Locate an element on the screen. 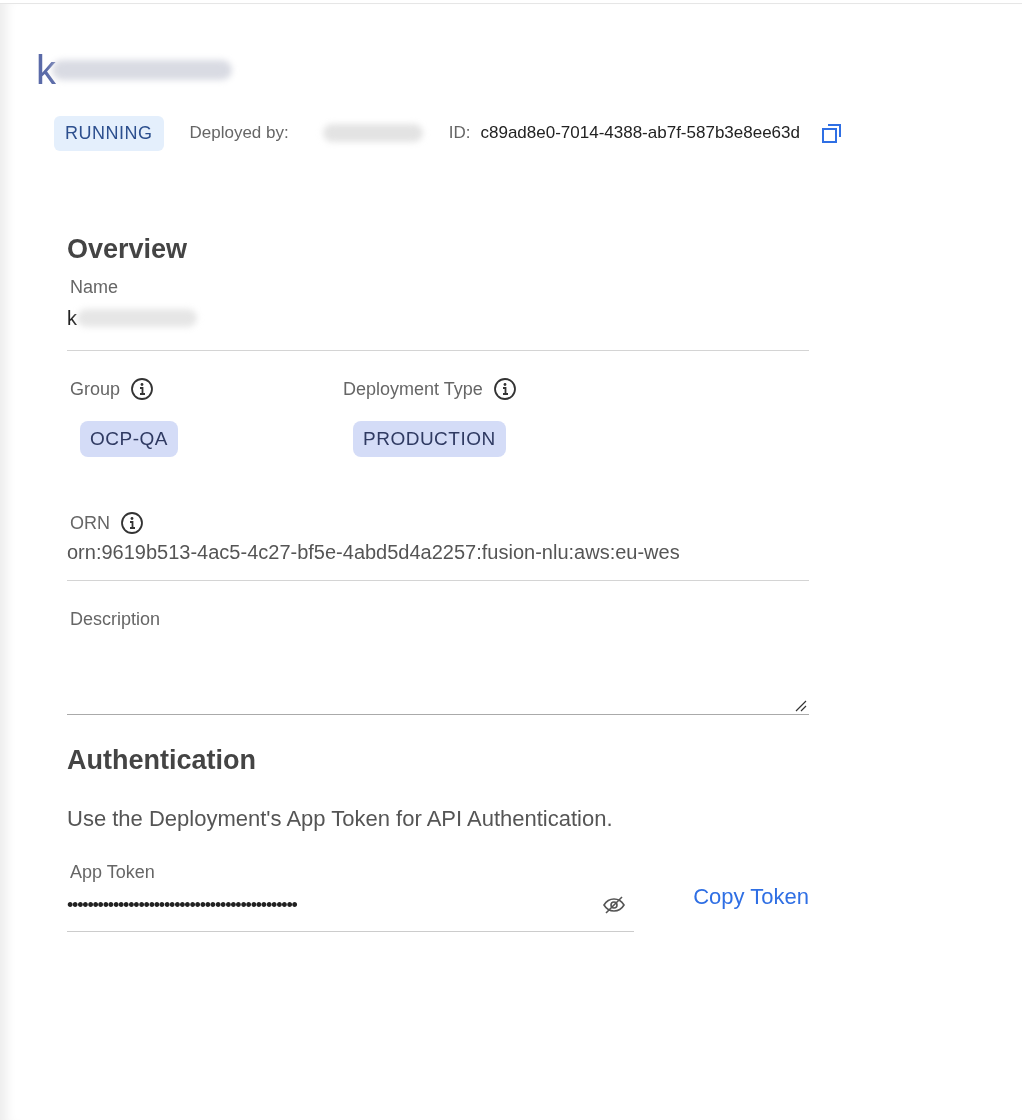 The width and height of the screenshot is (1022, 1120). orn-value: orn:9619b513-4ac5-4c27-bf5e-4abd5d4a2257:fusion-nlu:aws:eu-wes is located at coordinates (374, 552).